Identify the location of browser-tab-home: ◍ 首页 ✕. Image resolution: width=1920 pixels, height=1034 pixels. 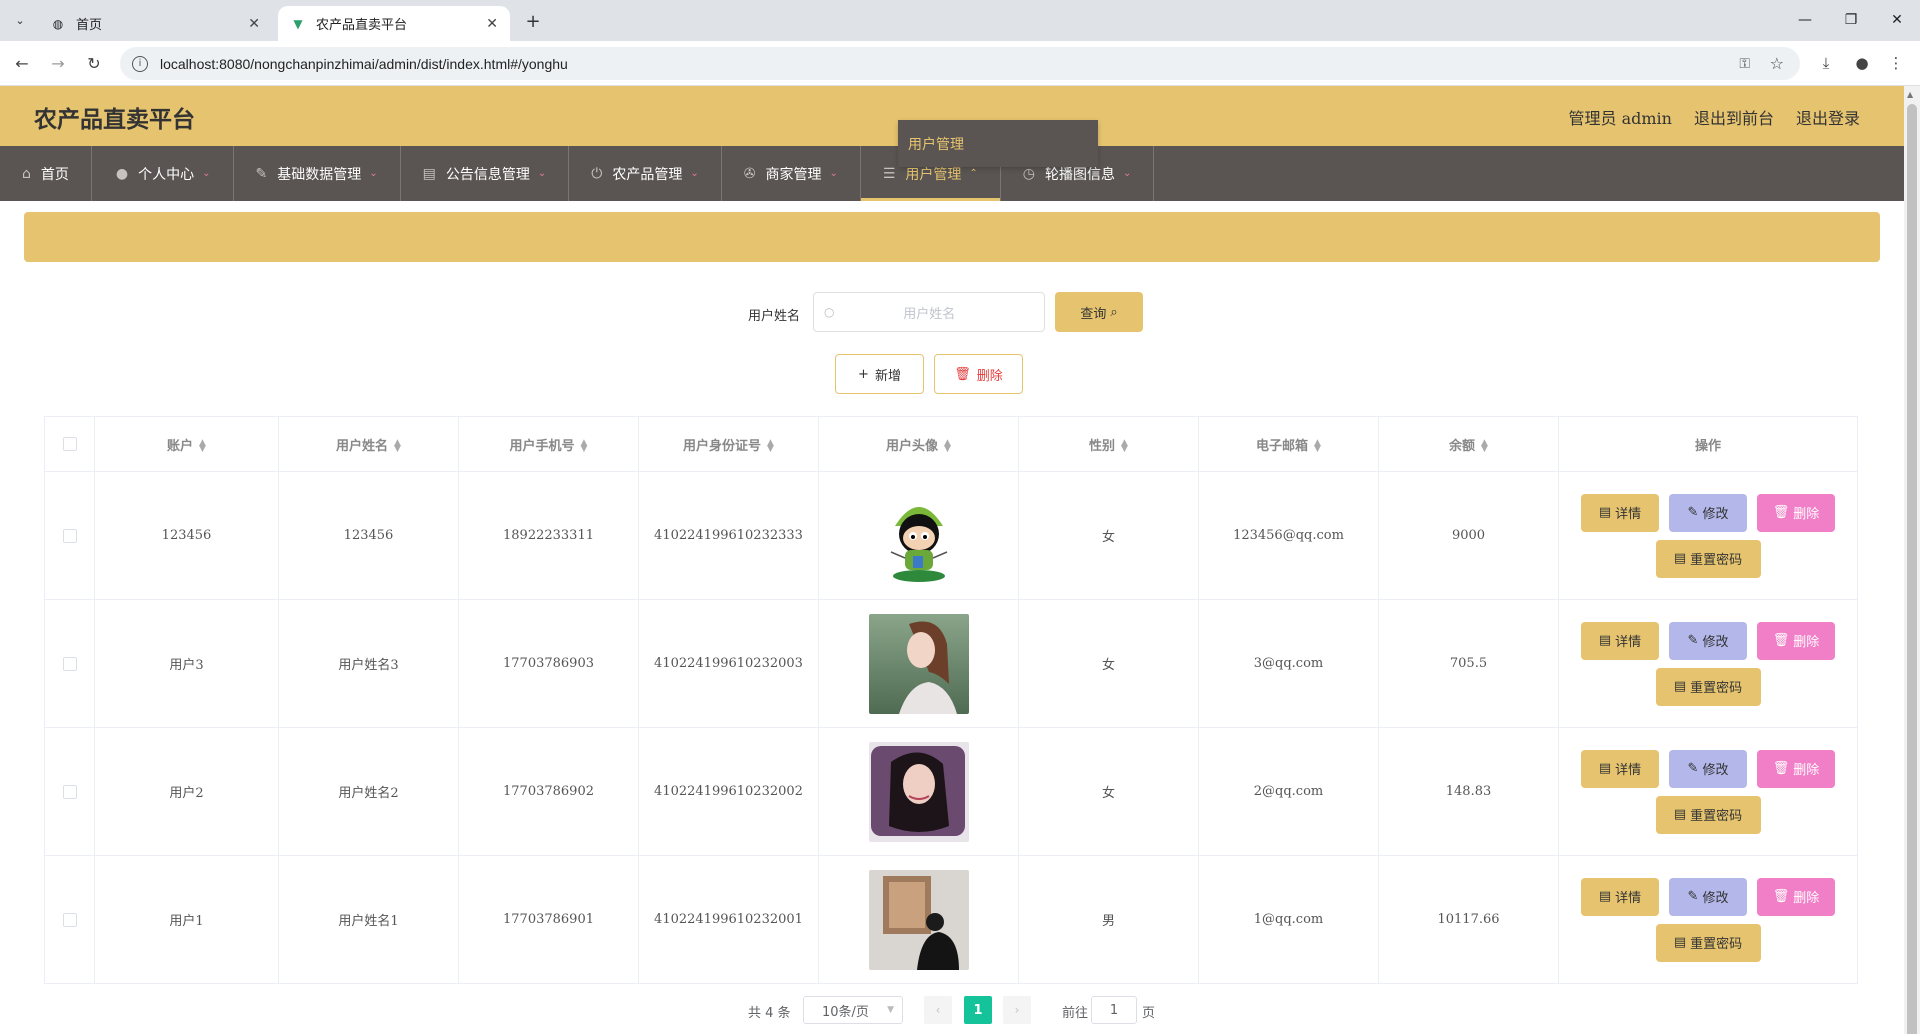
(155, 23).